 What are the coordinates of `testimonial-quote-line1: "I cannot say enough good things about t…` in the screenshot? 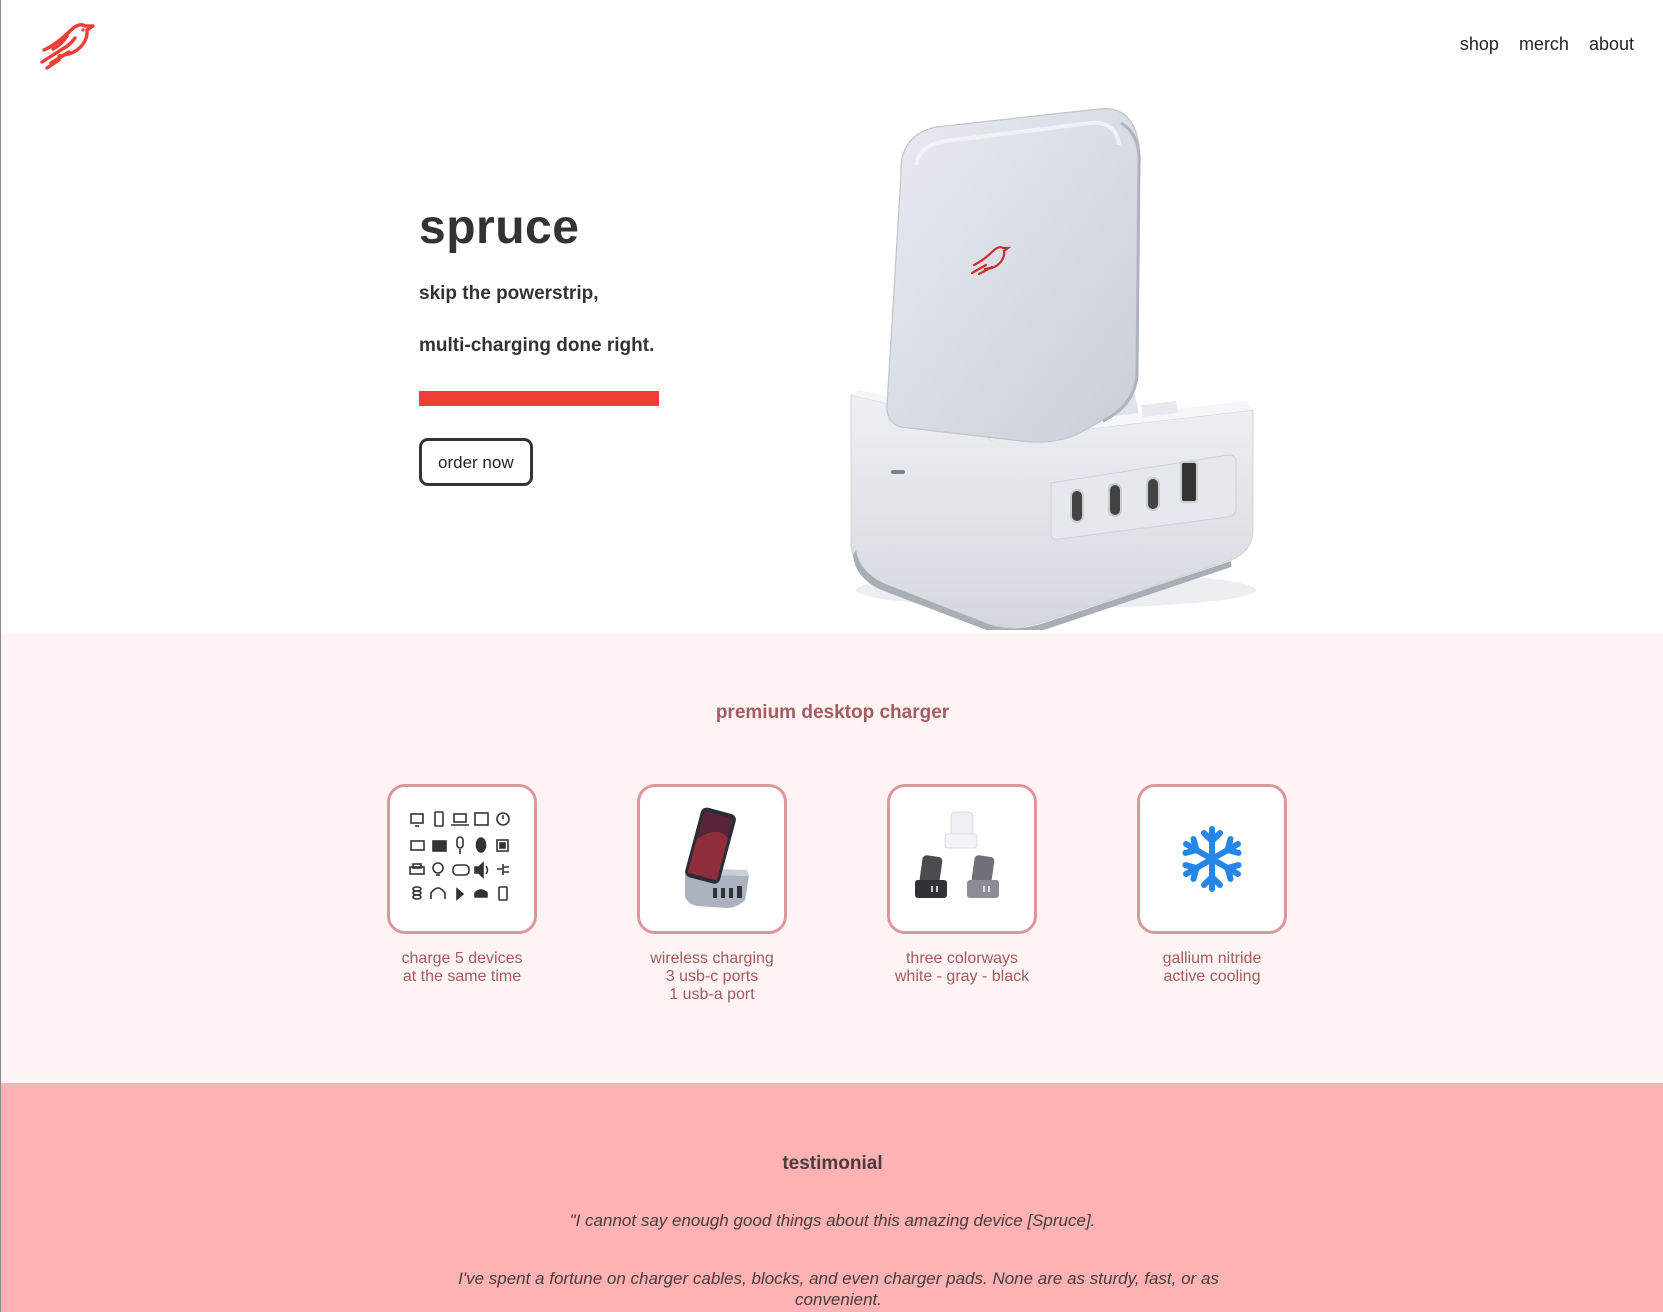 It's located at (832, 1220).